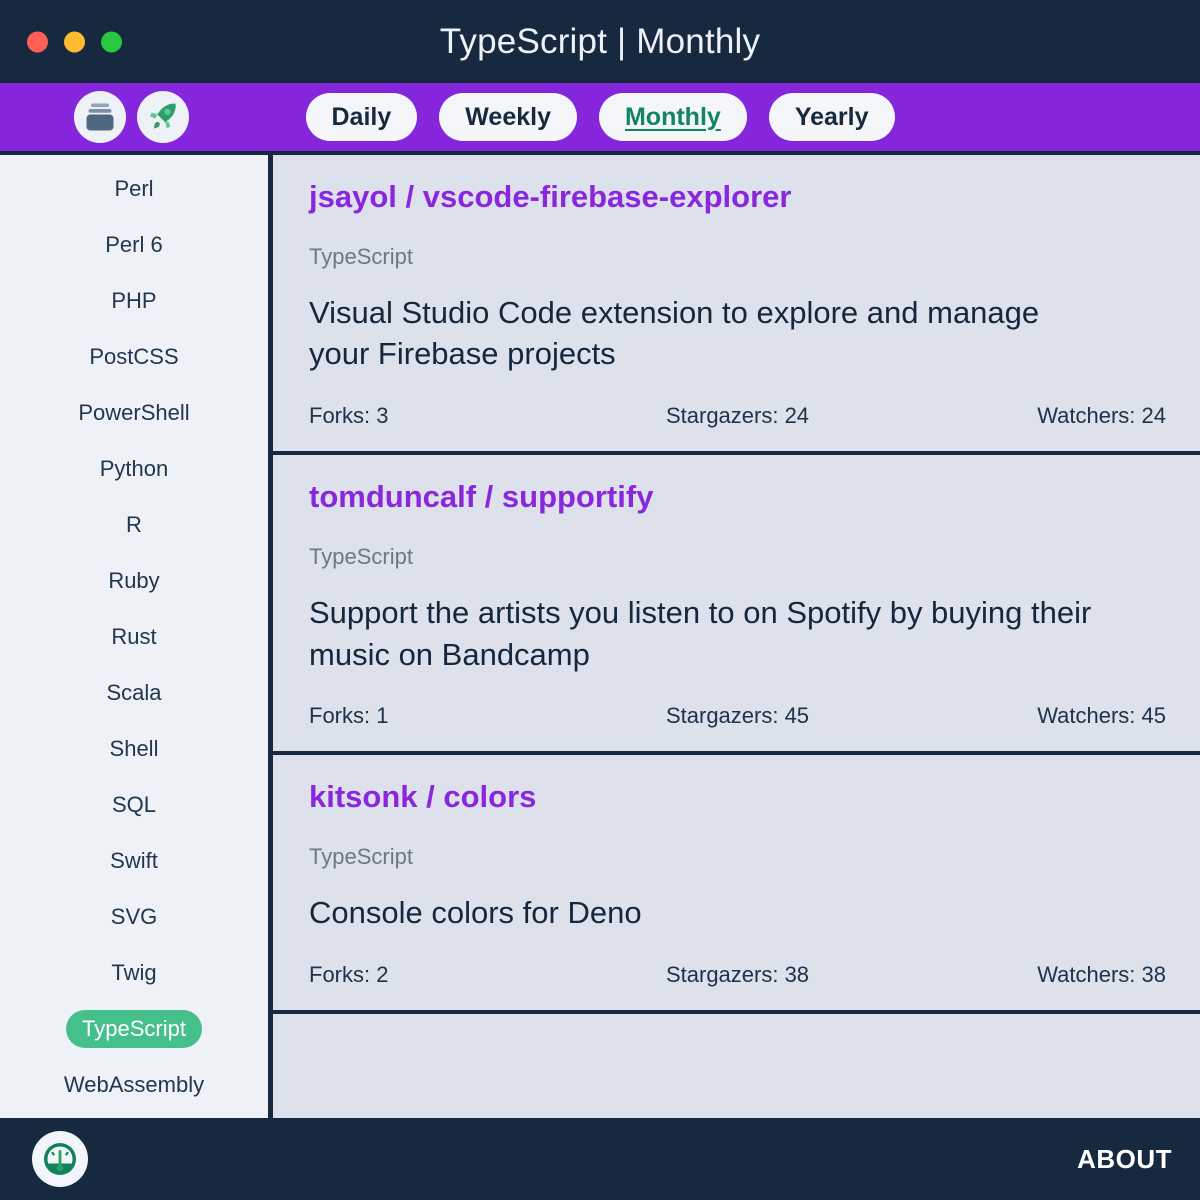  I want to click on sidebar-item-shell: Shell, so click(134, 749).